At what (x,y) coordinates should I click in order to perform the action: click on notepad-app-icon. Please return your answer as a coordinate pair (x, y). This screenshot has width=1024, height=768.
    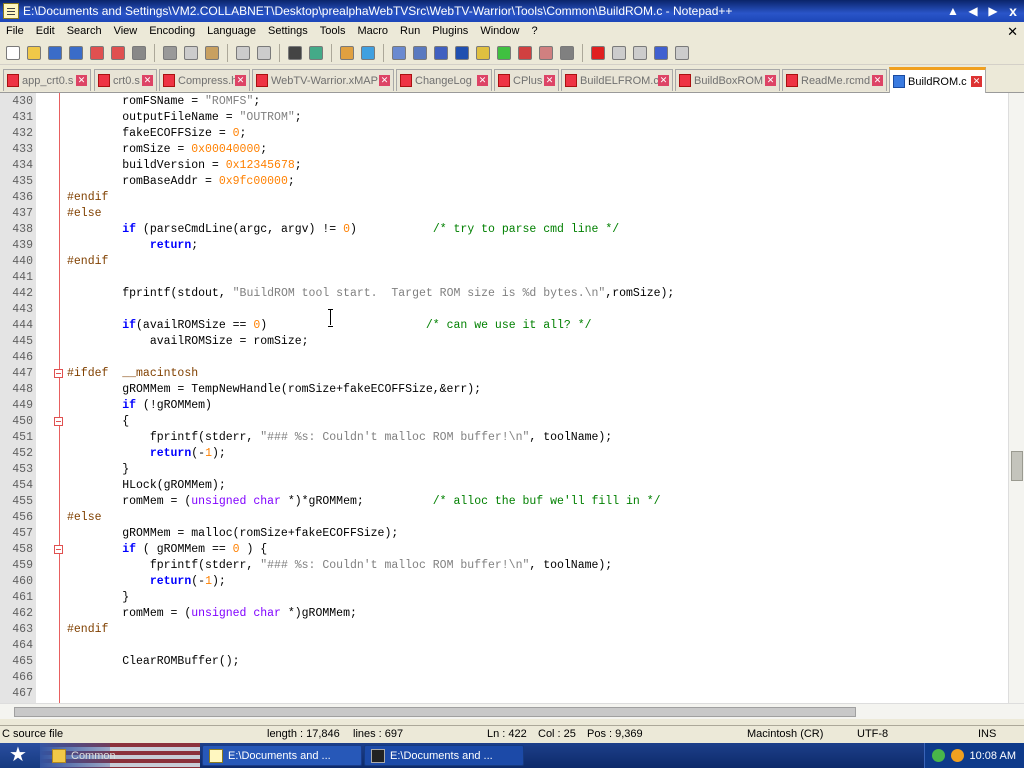
    Looking at the image, I should click on (11, 11).